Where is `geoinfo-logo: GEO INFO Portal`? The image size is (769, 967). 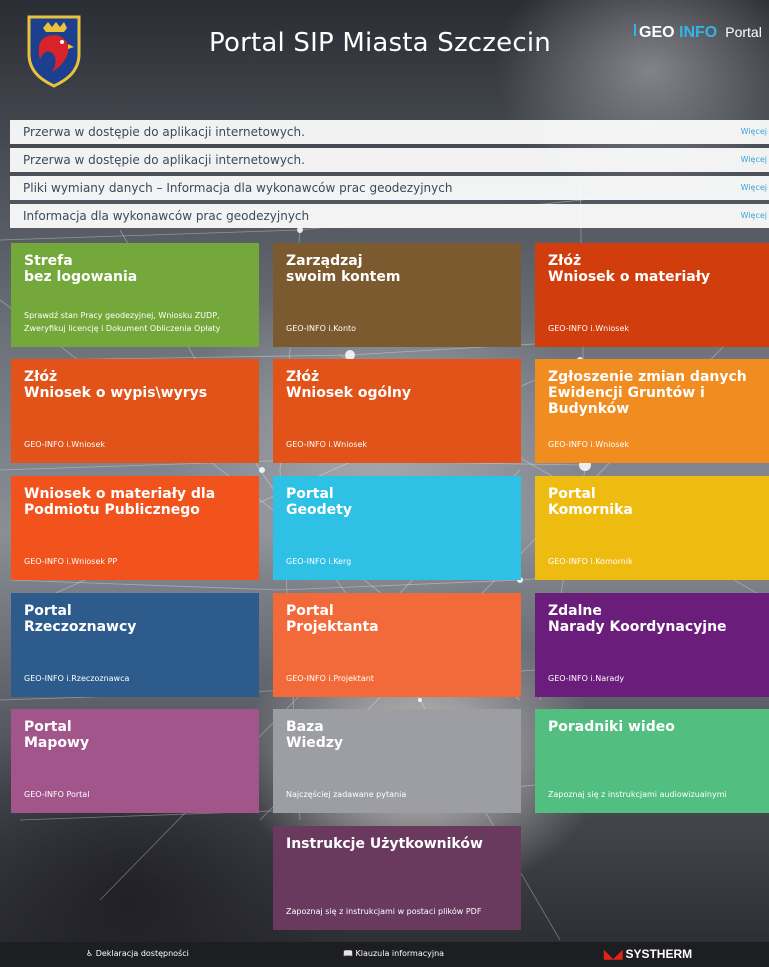
geoinfo-logo: GEO INFO Portal is located at coordinates (698, 33).